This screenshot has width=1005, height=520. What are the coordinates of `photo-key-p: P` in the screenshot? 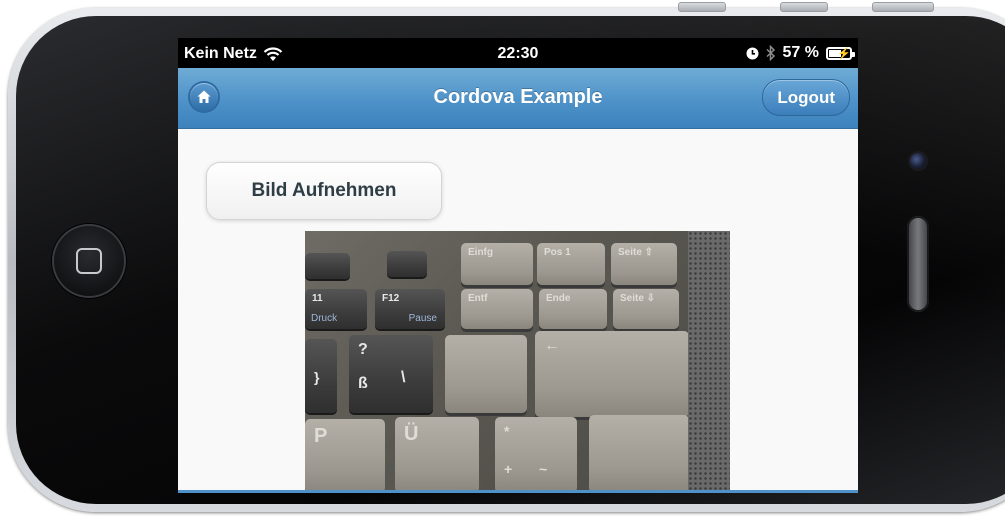 It's located at (345, 456).